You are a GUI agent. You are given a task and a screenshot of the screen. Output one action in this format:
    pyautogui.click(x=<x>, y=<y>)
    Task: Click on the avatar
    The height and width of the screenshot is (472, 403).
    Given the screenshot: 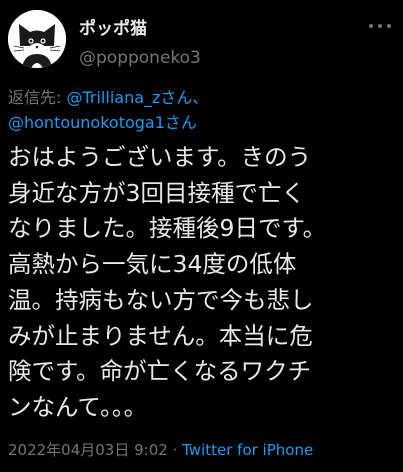 What is the action you would take?
    pyautogui.click(x=37, y=39)
    